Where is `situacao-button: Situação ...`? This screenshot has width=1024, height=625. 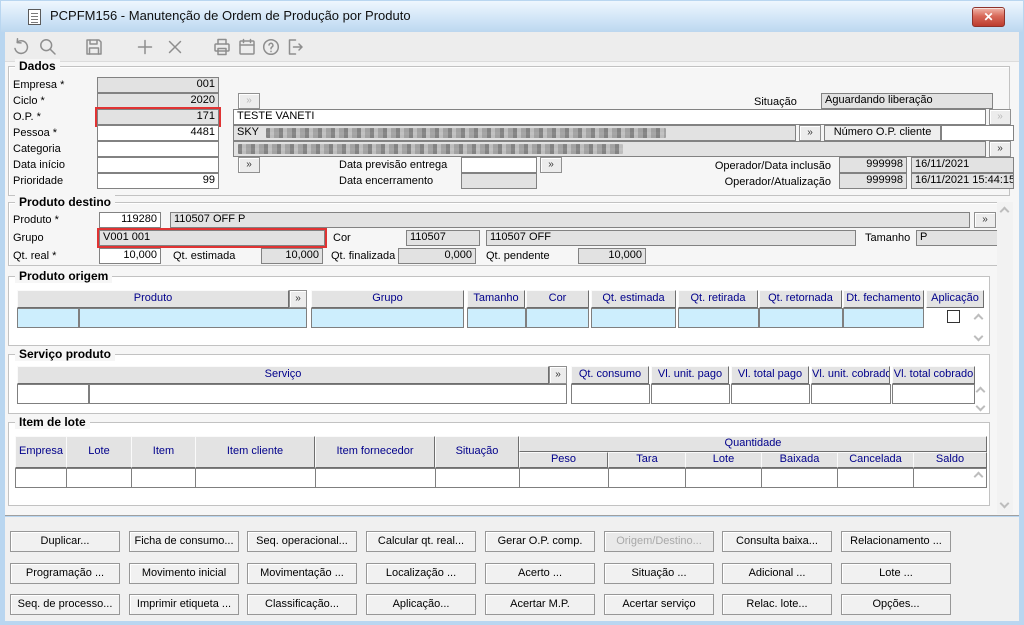
situacao-button: Situação ... is located at coordinates (659, 573).